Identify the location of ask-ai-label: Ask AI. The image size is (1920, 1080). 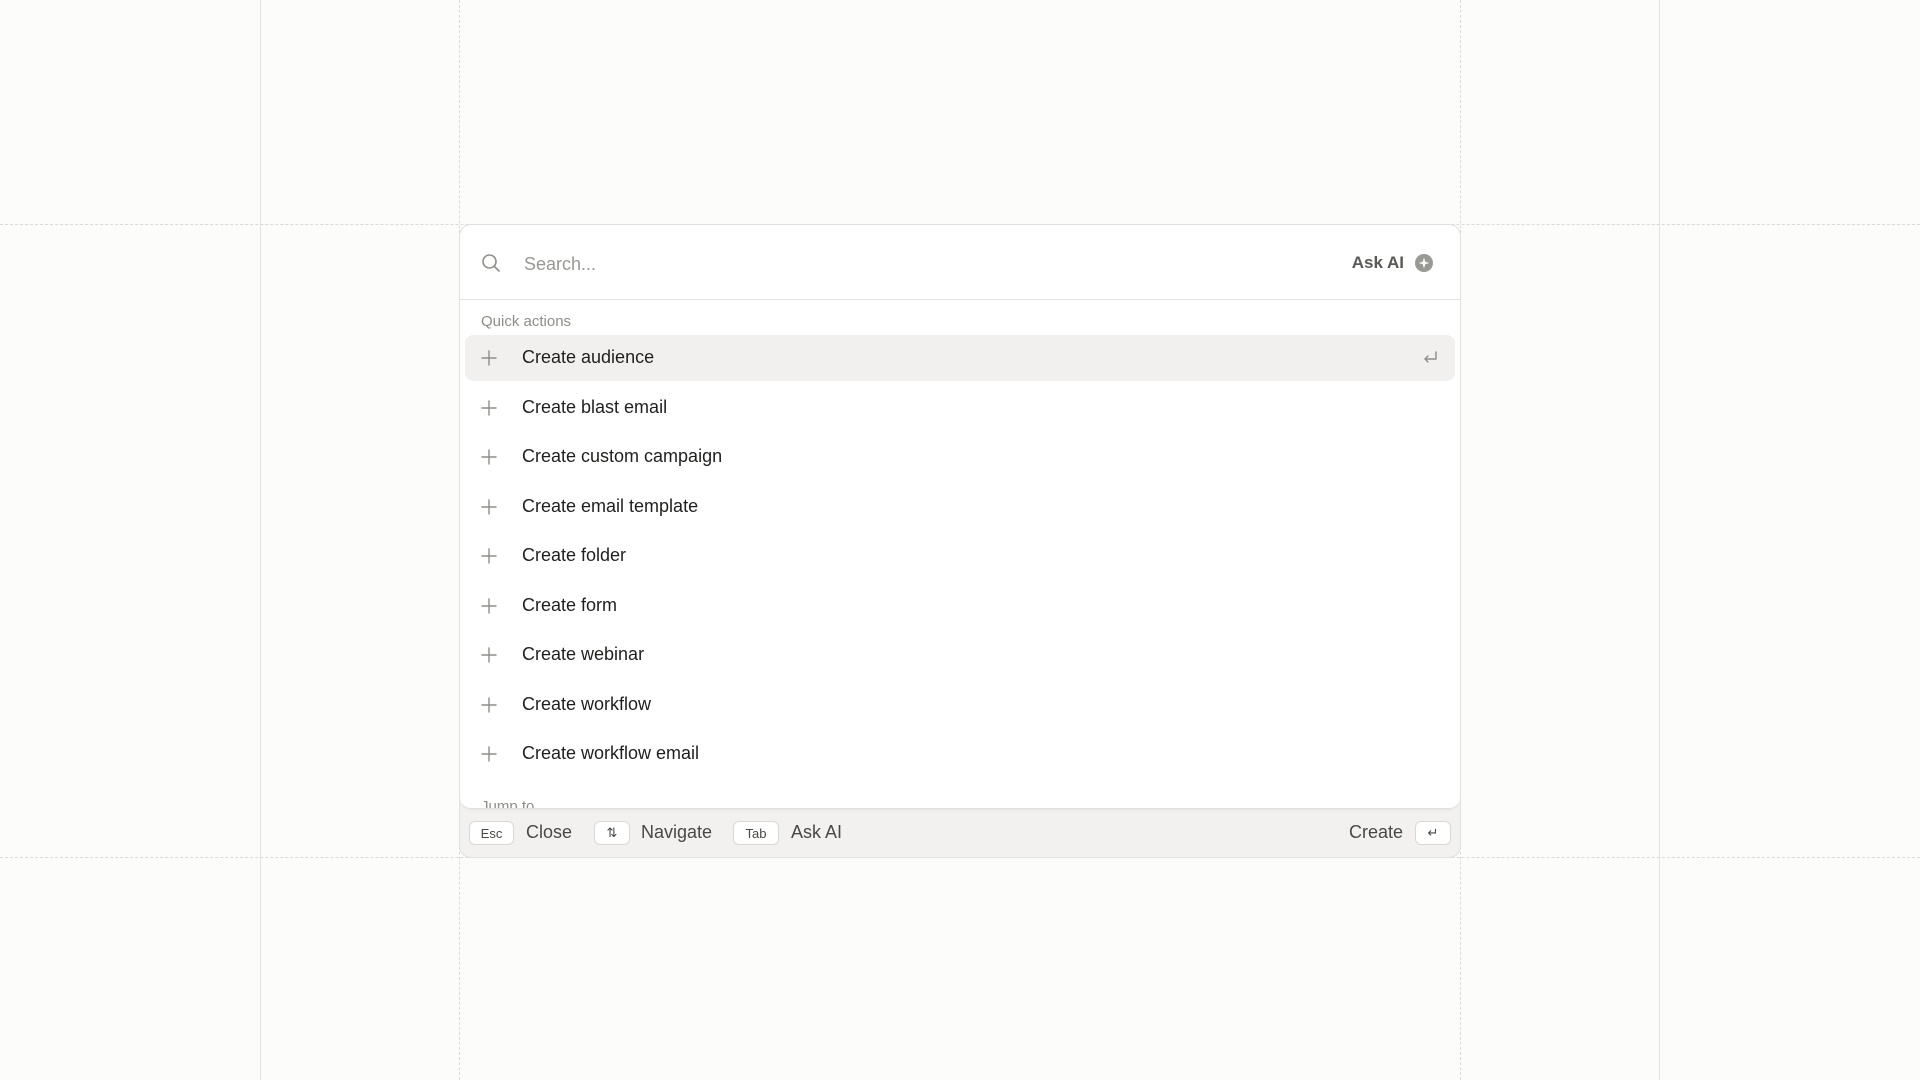
(1377, 262).